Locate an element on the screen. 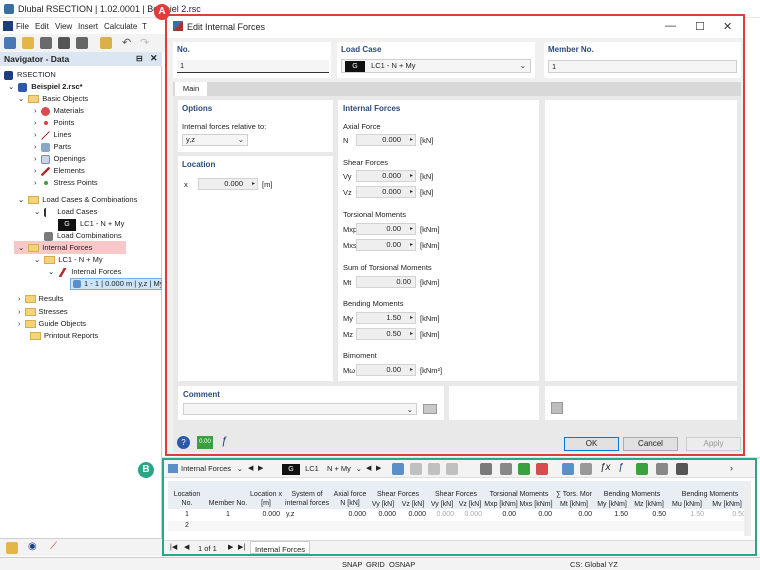 The width and height of the screenshot is (760, 570). maximize-button: ☐ is located at coordinates (700, 26).